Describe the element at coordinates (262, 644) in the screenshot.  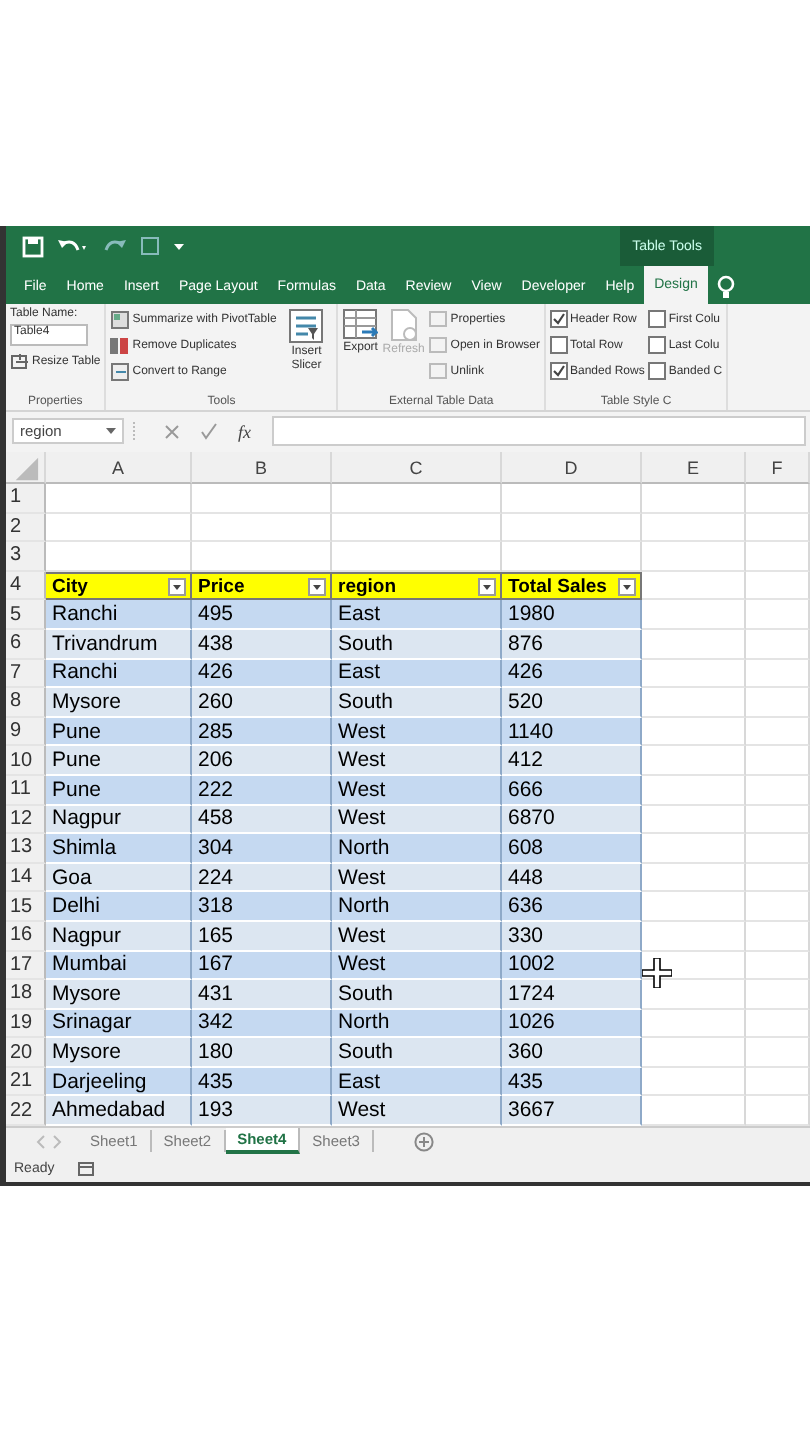
I see `table-cell: 438` at that location.